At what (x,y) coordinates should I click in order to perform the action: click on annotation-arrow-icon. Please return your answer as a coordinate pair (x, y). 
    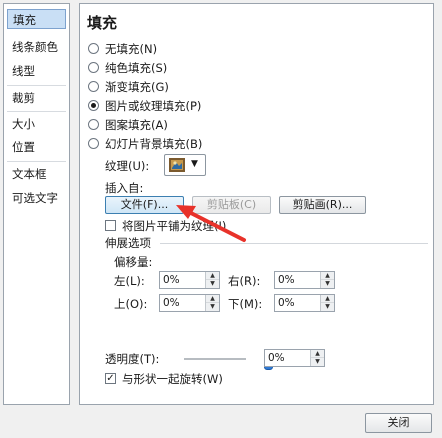
    Looking at the image, I should click on (211, 223).